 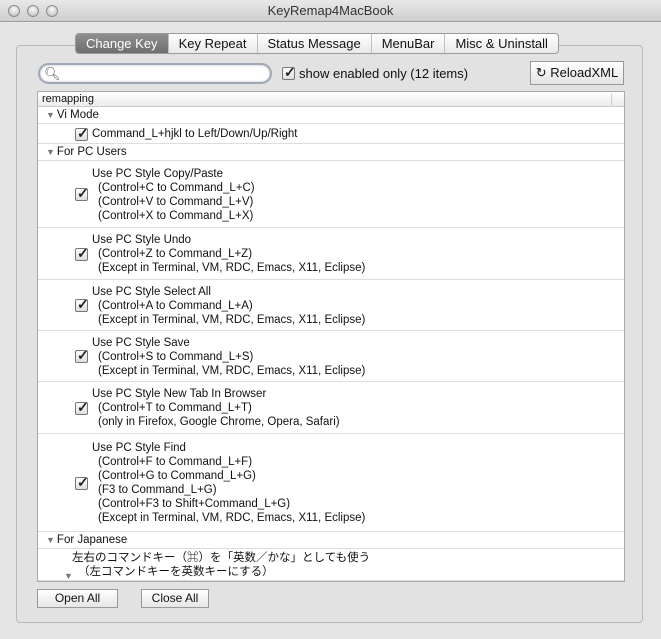 What do you see at coordinates (33, 11) in the screenshot?
I see `minimize-window-button` at bounding box center [33, 11].